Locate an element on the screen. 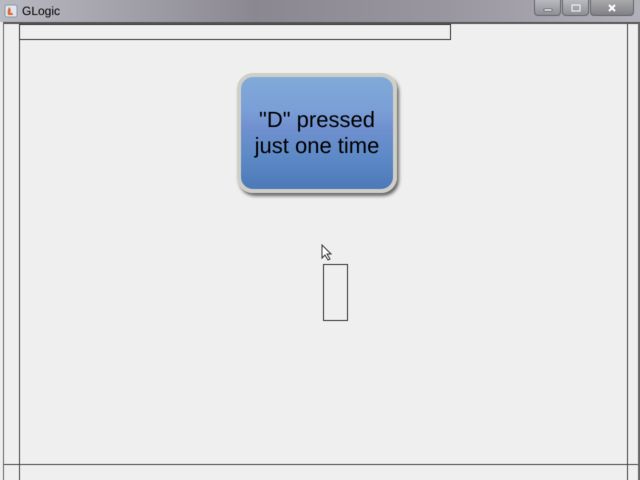 Image resolution: width=640 pixels, height=480 pixels. close-icon is located at coordinates (612, 8).